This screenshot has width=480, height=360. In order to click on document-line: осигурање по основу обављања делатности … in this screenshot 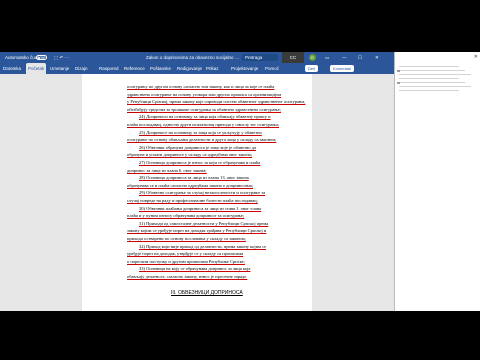, I will do `click(202, 140)`.